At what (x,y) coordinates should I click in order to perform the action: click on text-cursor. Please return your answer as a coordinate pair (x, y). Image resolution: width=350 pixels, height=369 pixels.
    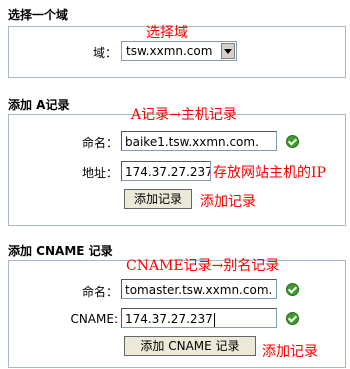
    Looking at the image, I should click on (214, 319).